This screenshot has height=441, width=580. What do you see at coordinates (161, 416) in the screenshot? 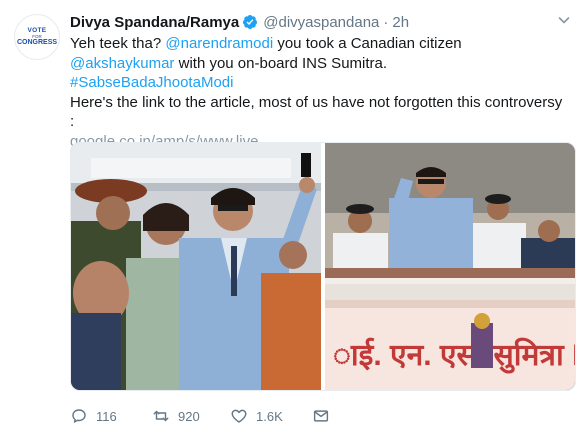
I see `retweet-icon` at bounding box center [161, 416].